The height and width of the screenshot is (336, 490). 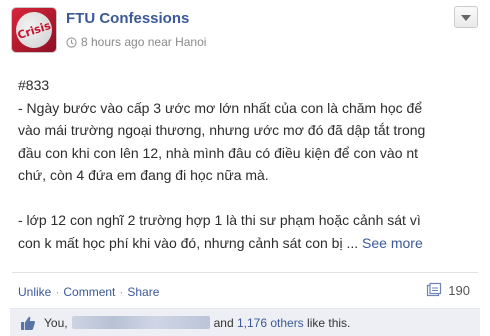 I want to click on post-number: #833, so click(x=34, y=85).